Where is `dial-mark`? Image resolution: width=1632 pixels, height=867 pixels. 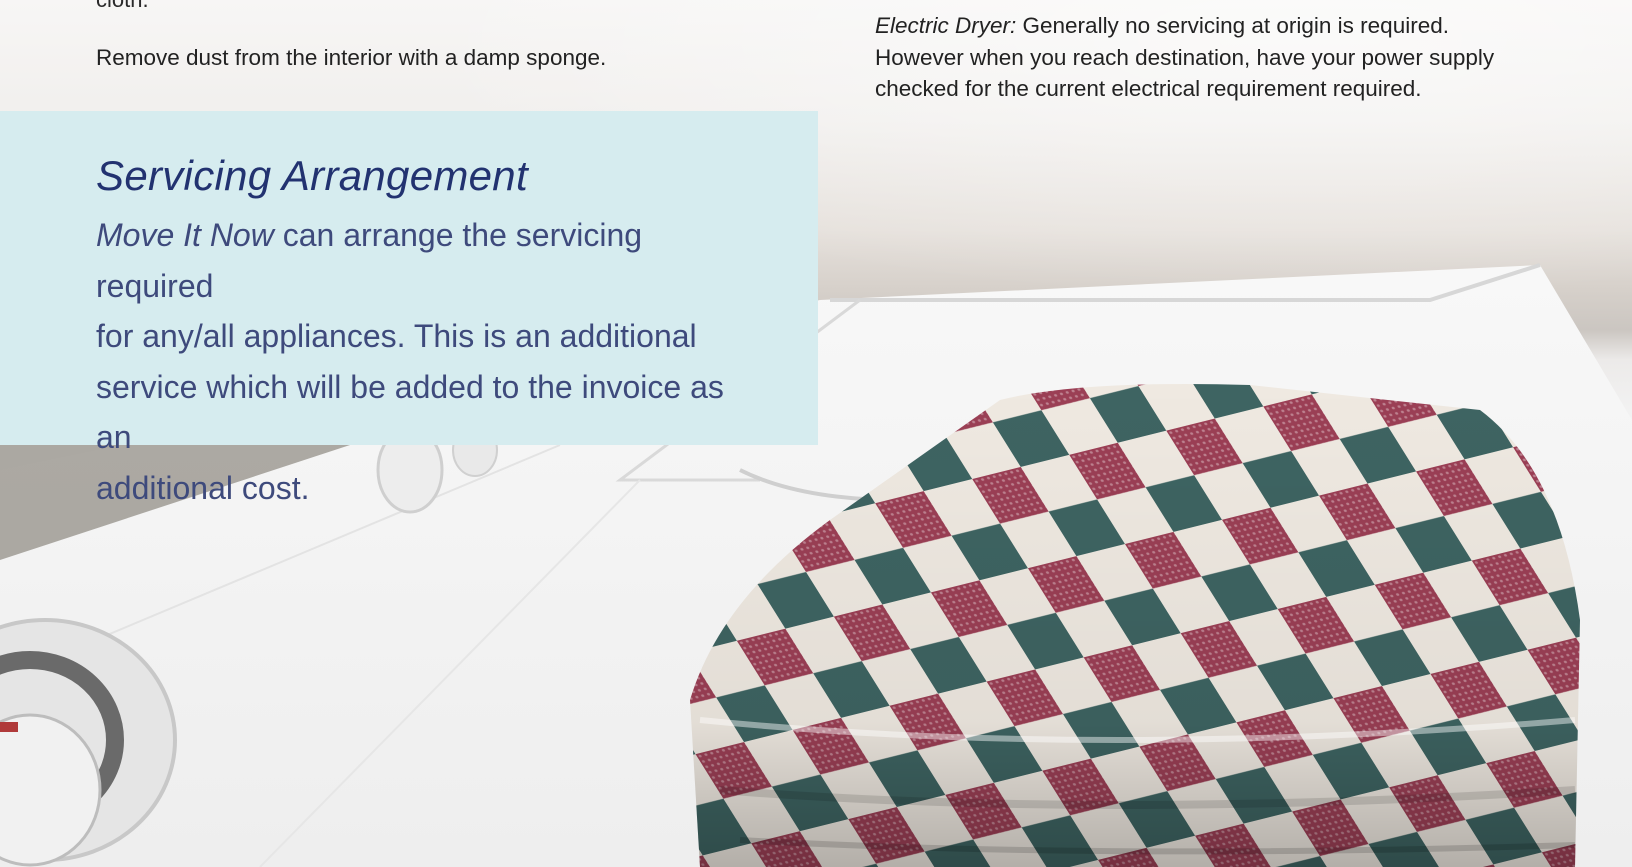
dial-mark is located at coordinates (9, 727).